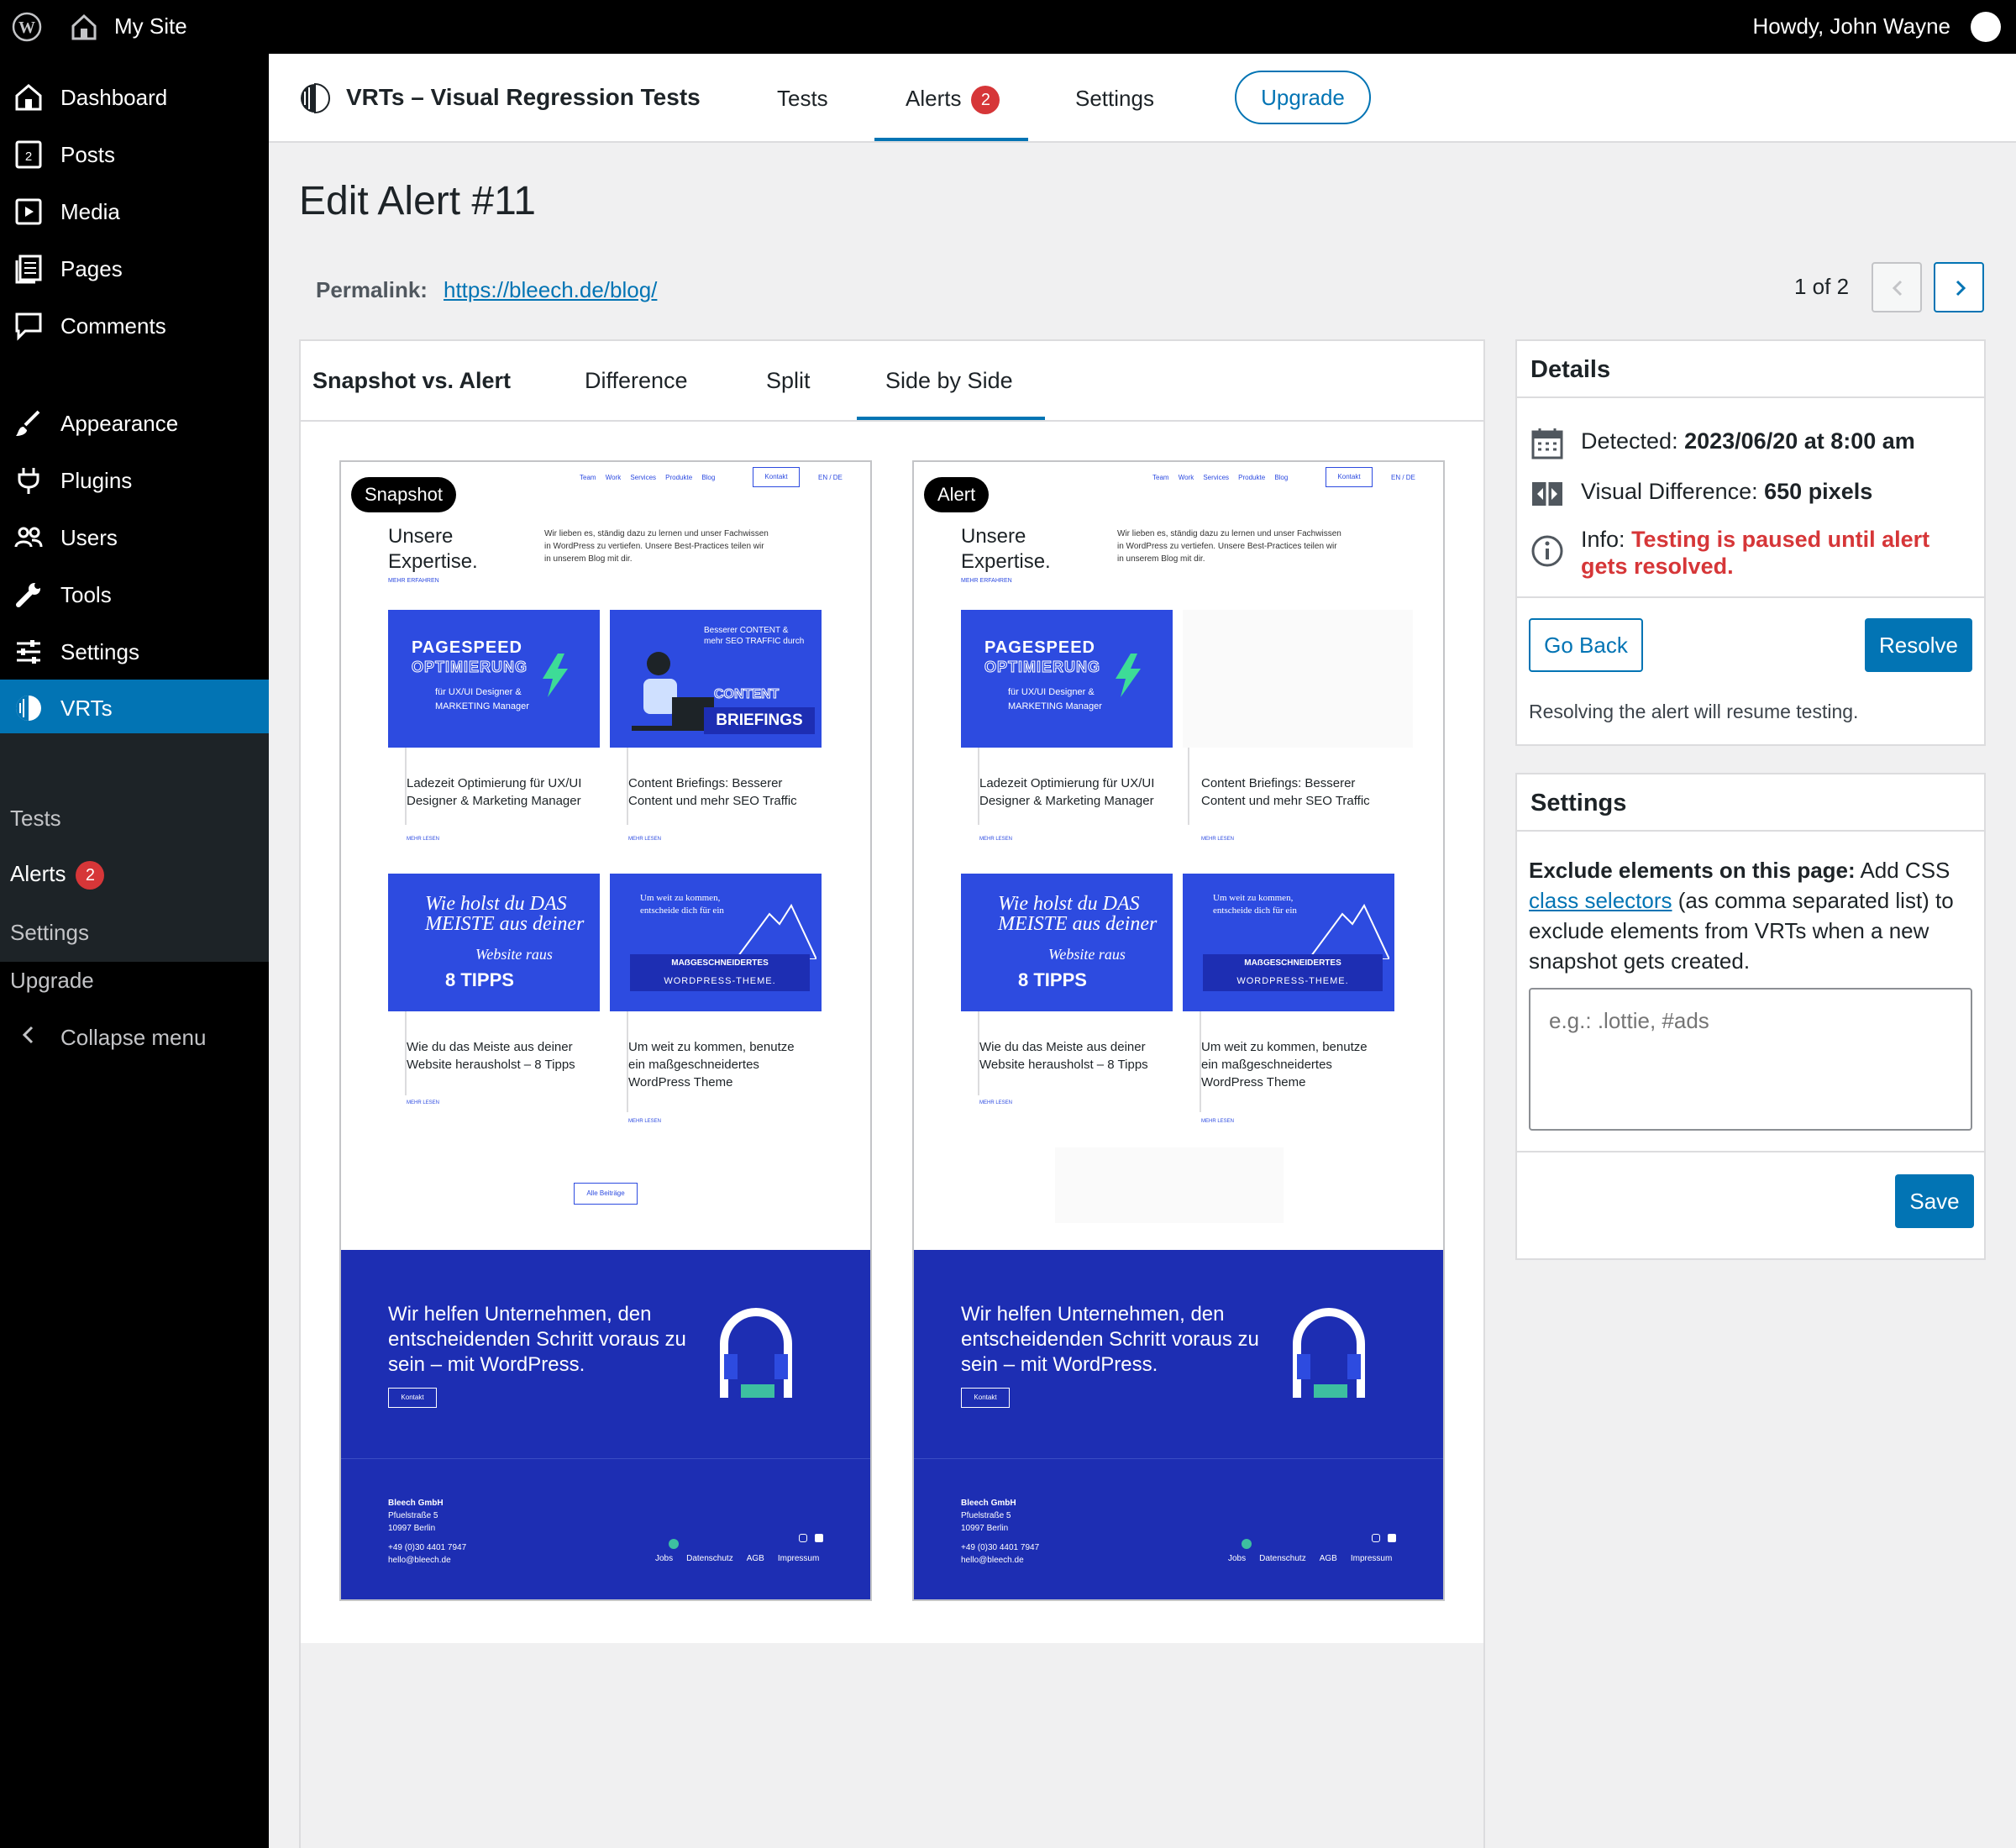 This screenshot has height=1848, width=2016. What do you see at coordinates (1114, 99) in the screenshot?
I see `tab-settings: Settings` at bounding box center [1114, 99].